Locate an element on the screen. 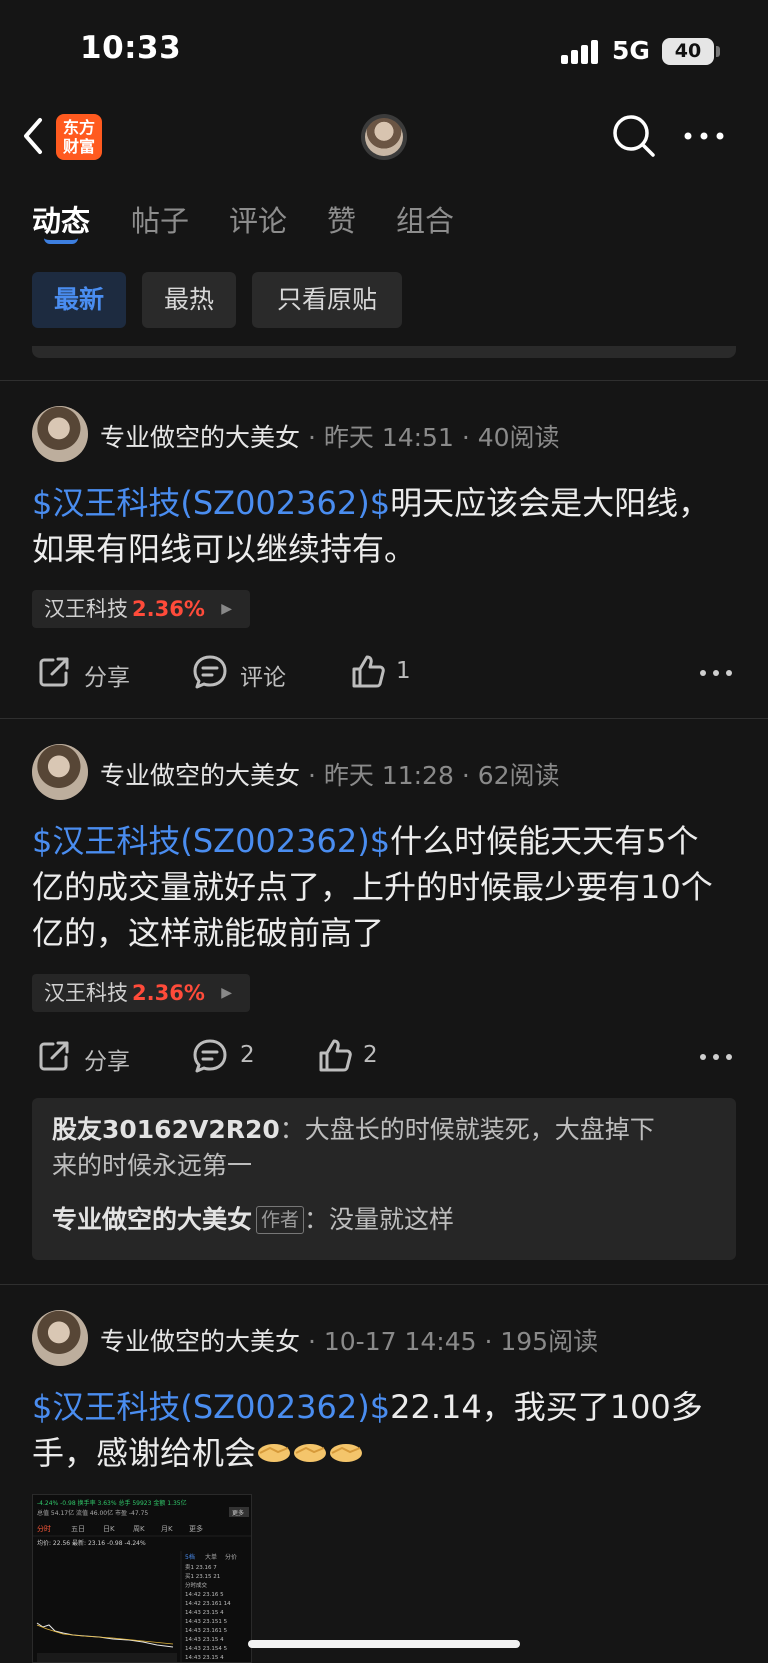 Image resolution: width=768 pixels, height=1663 pixels. tab-likes: 赞 is located at coordinates (341, 219).